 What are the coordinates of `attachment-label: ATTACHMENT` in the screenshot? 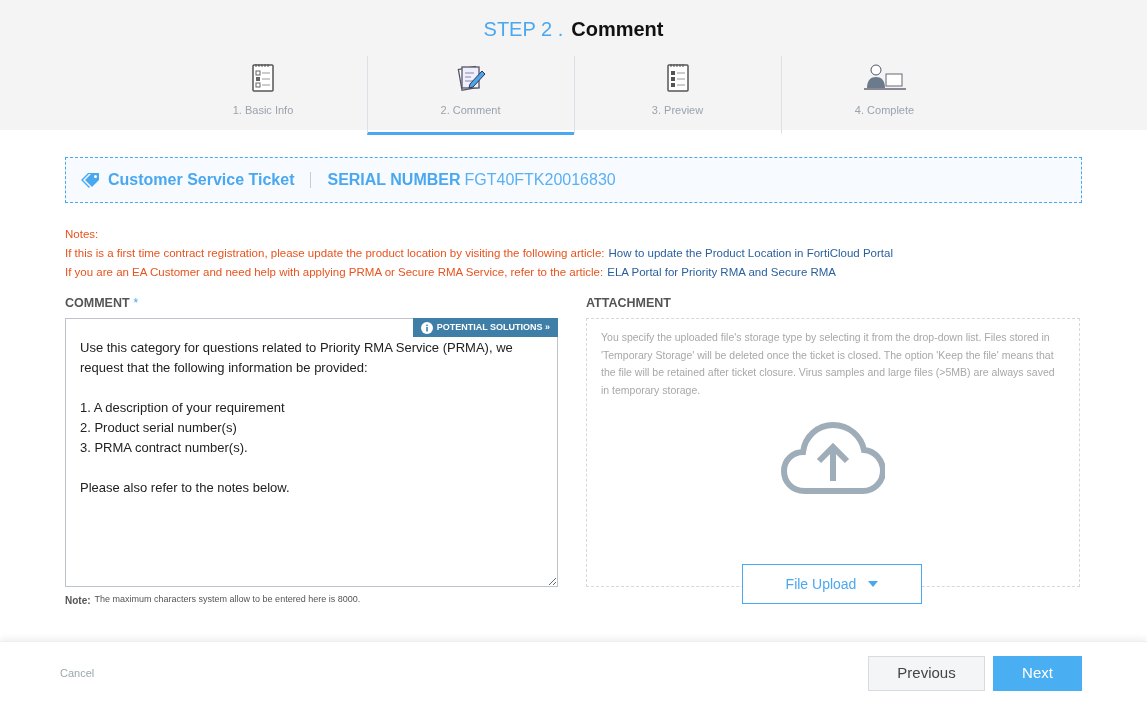 It's located at (628, 303).